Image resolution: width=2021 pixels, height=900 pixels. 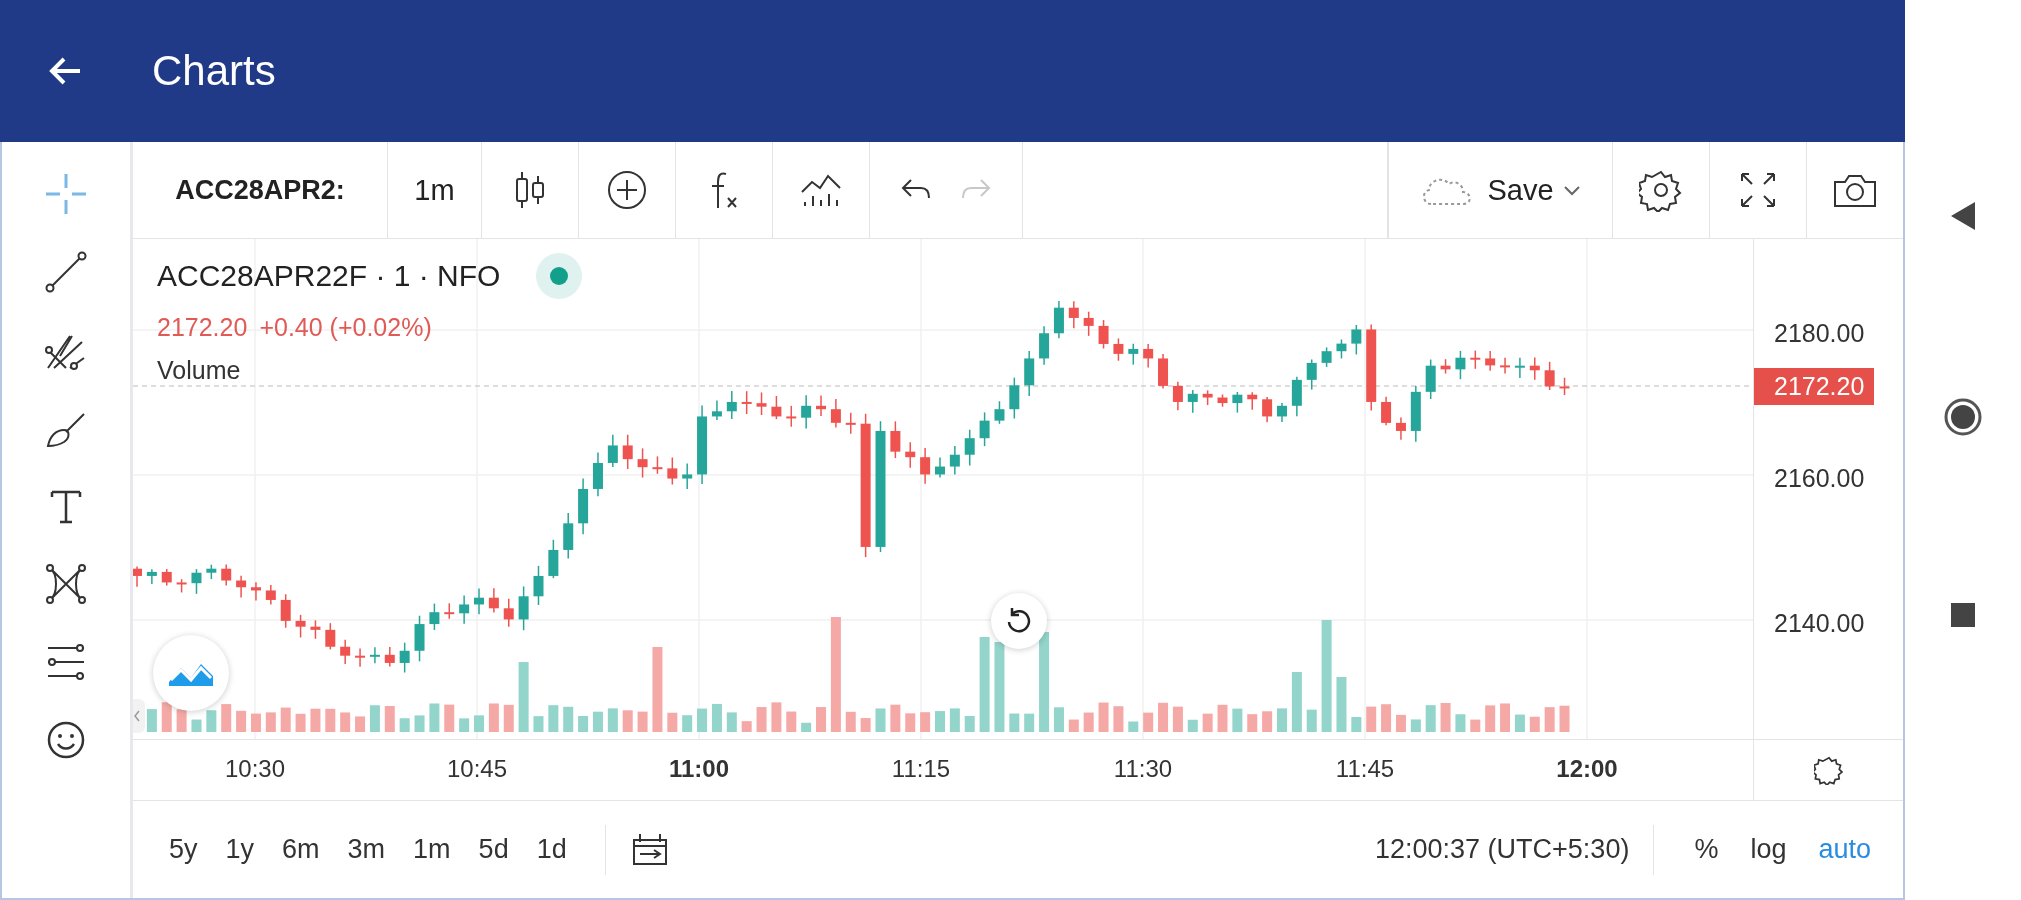 I want to click on range-button: 1m, so click(x=432, y=849).